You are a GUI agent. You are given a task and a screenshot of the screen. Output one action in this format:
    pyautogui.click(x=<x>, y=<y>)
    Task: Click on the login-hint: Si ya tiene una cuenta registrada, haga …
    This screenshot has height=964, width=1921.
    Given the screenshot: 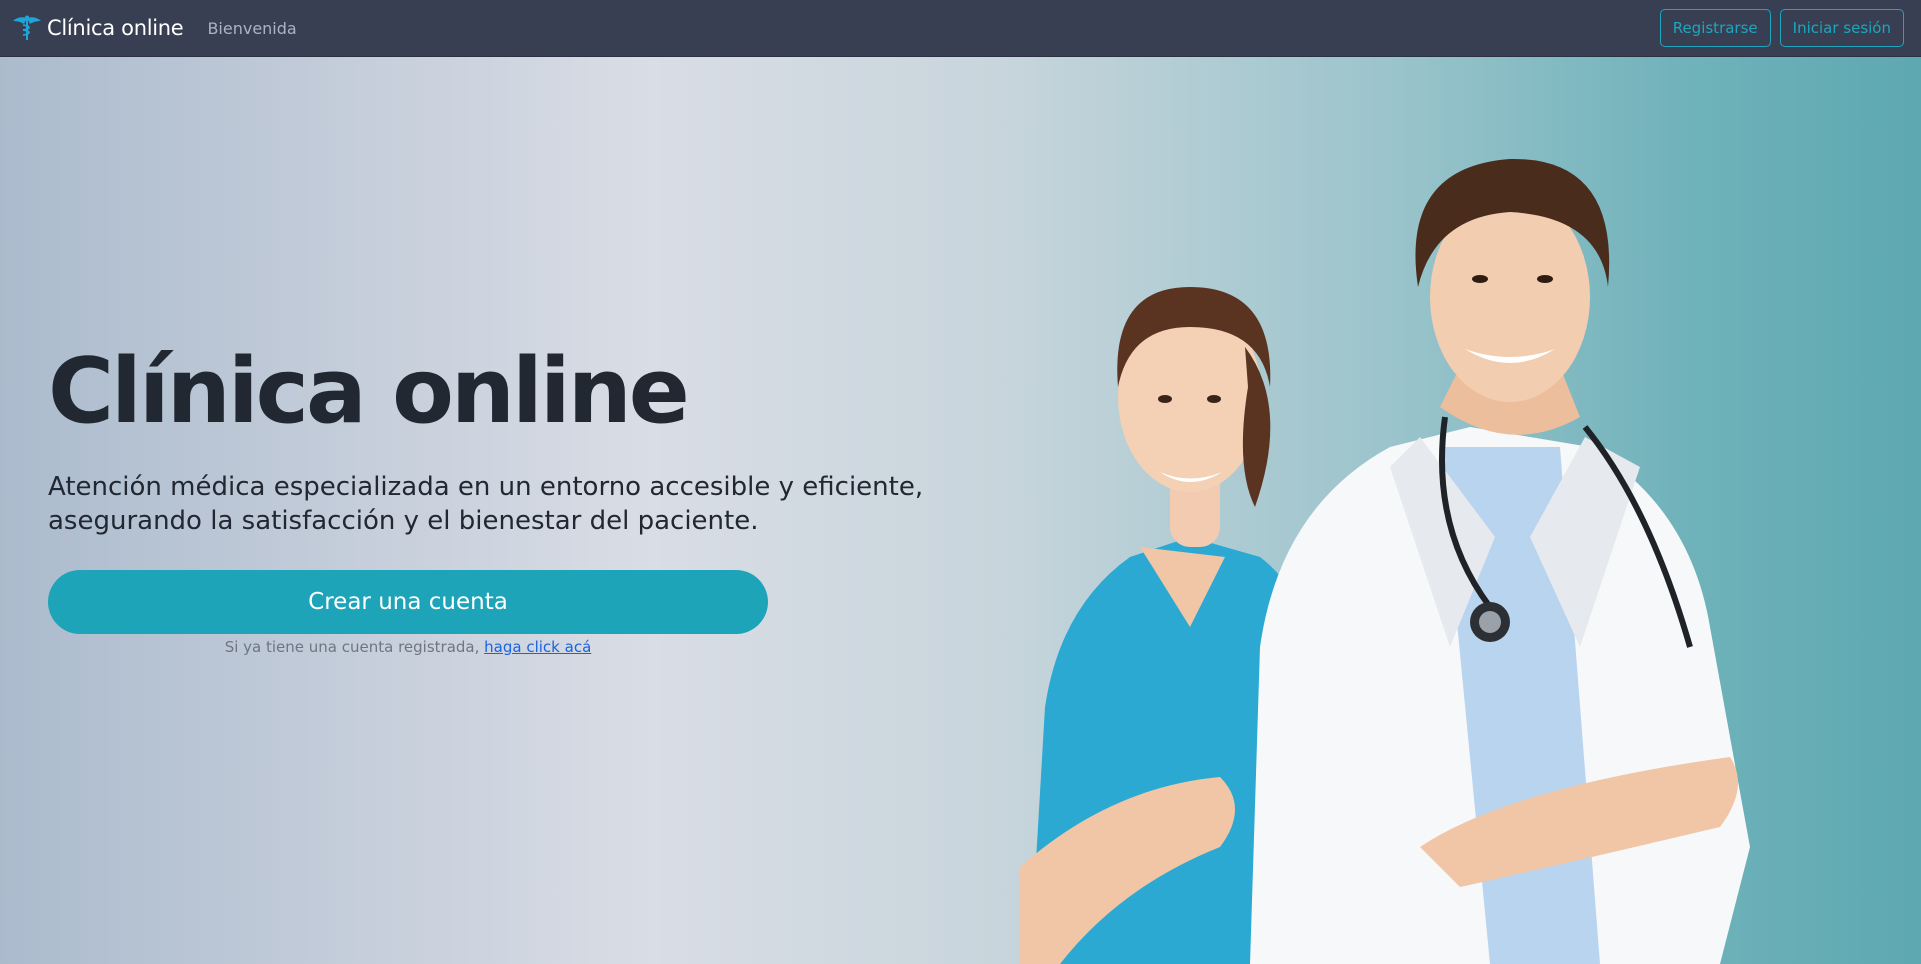 What is the action you would take?
    pyautogui.click(x=408, y=647)
    